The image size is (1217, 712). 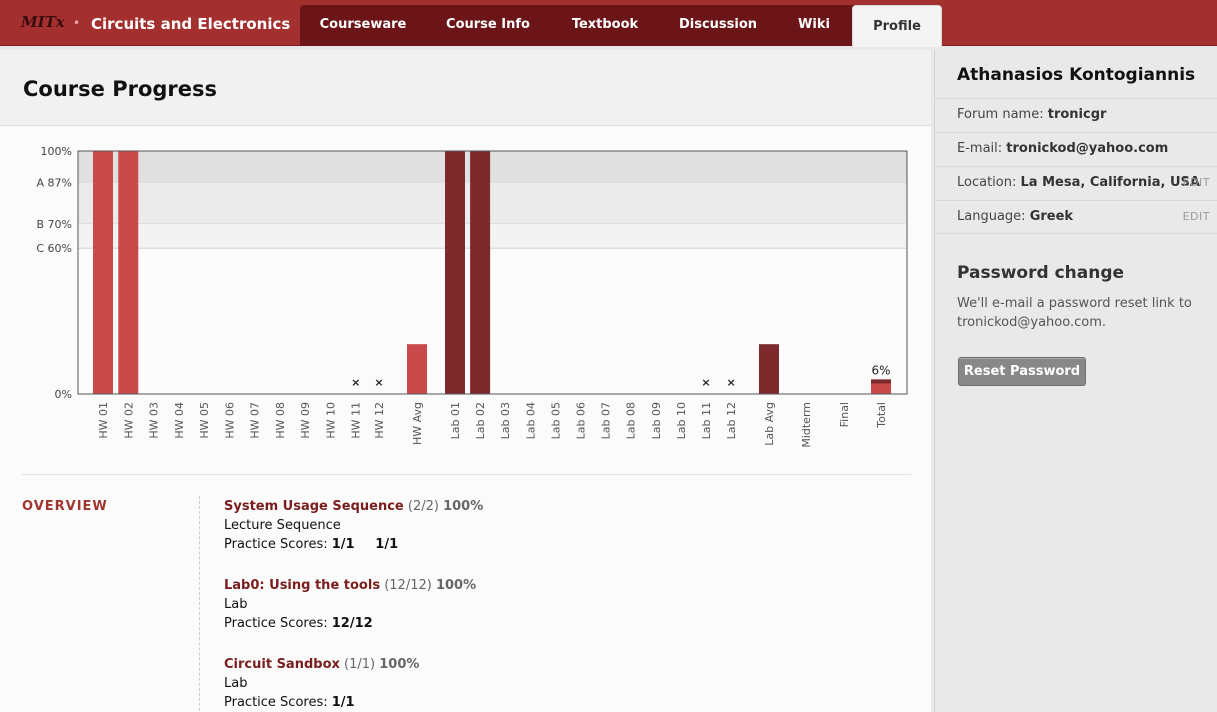 What do you see at coordinates (302, 585) in the screenshot?
I see `section-title: Lab0: Using the tools` at bounding box center [302, 585].